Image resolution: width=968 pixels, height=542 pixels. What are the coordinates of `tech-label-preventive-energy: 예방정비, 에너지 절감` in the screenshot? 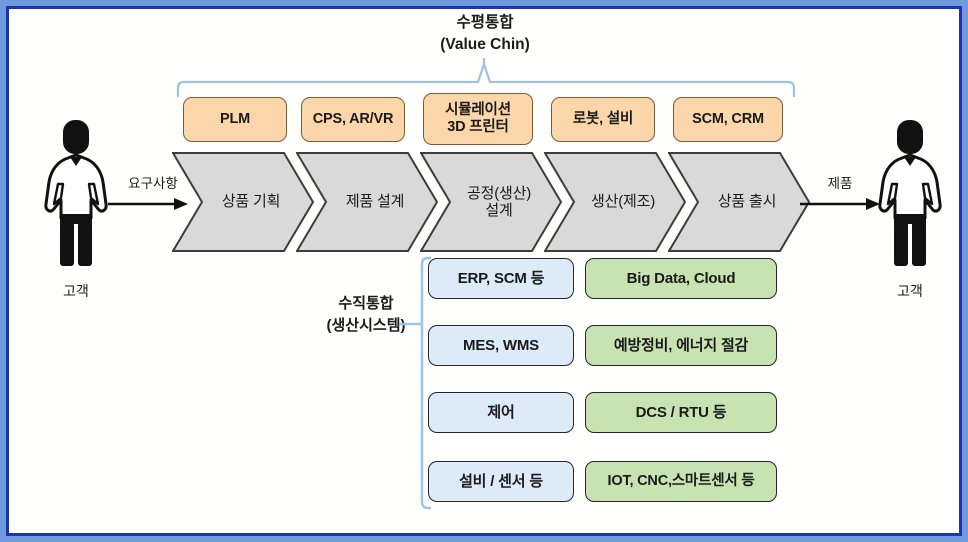 It's located at (681, 345).